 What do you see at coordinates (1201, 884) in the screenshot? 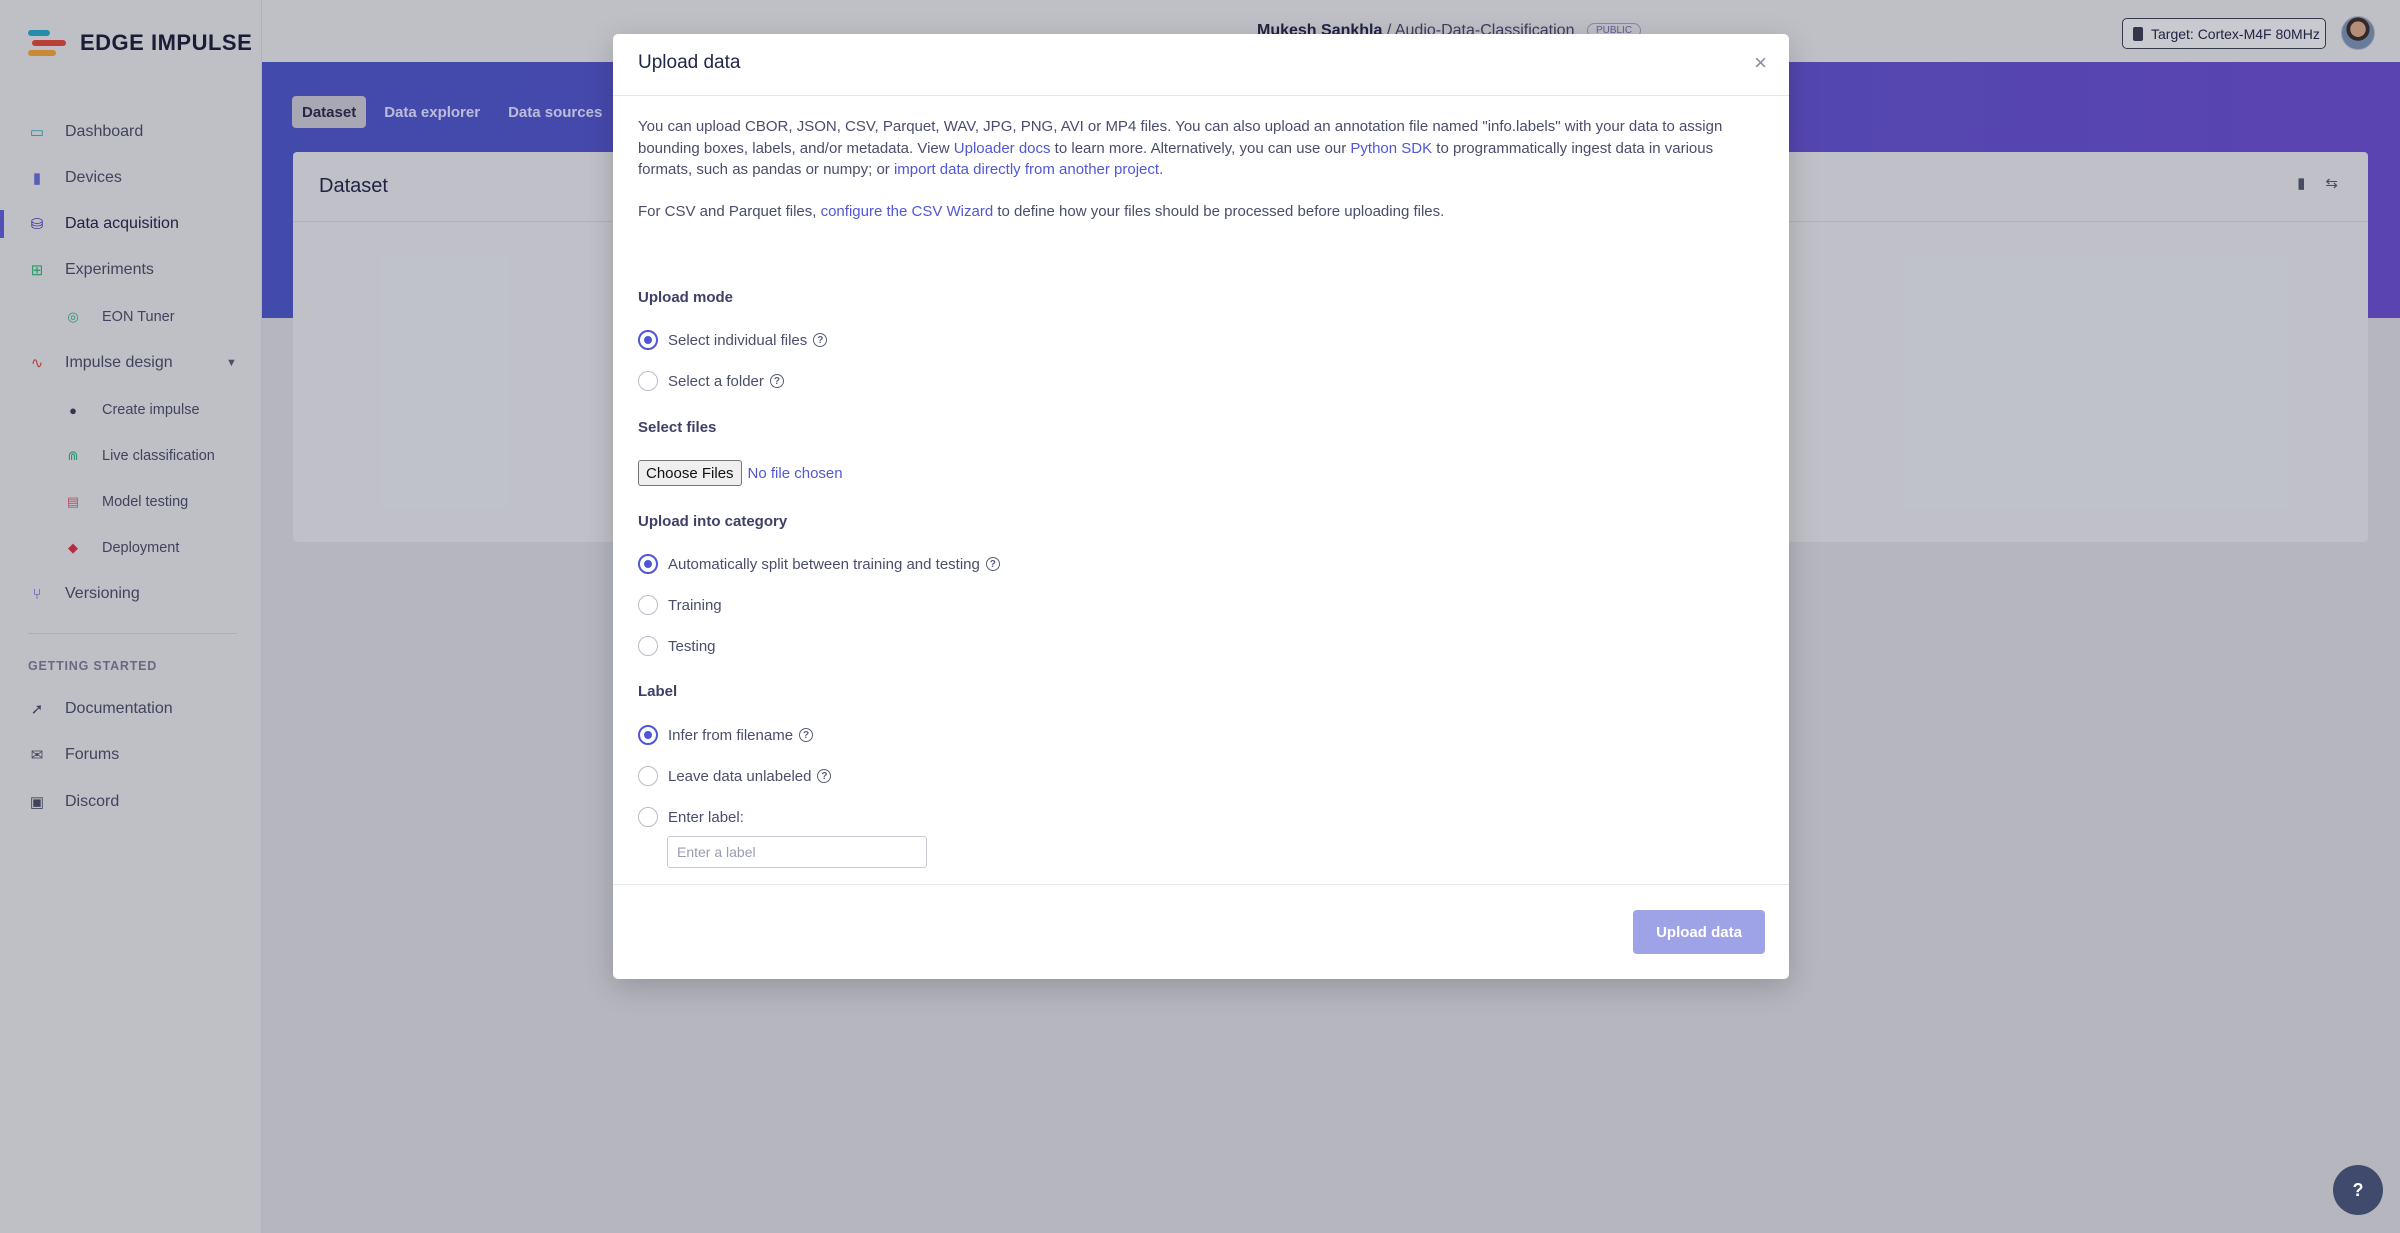
I see `modal-footer-divider` at bounding box center [1201, 884].